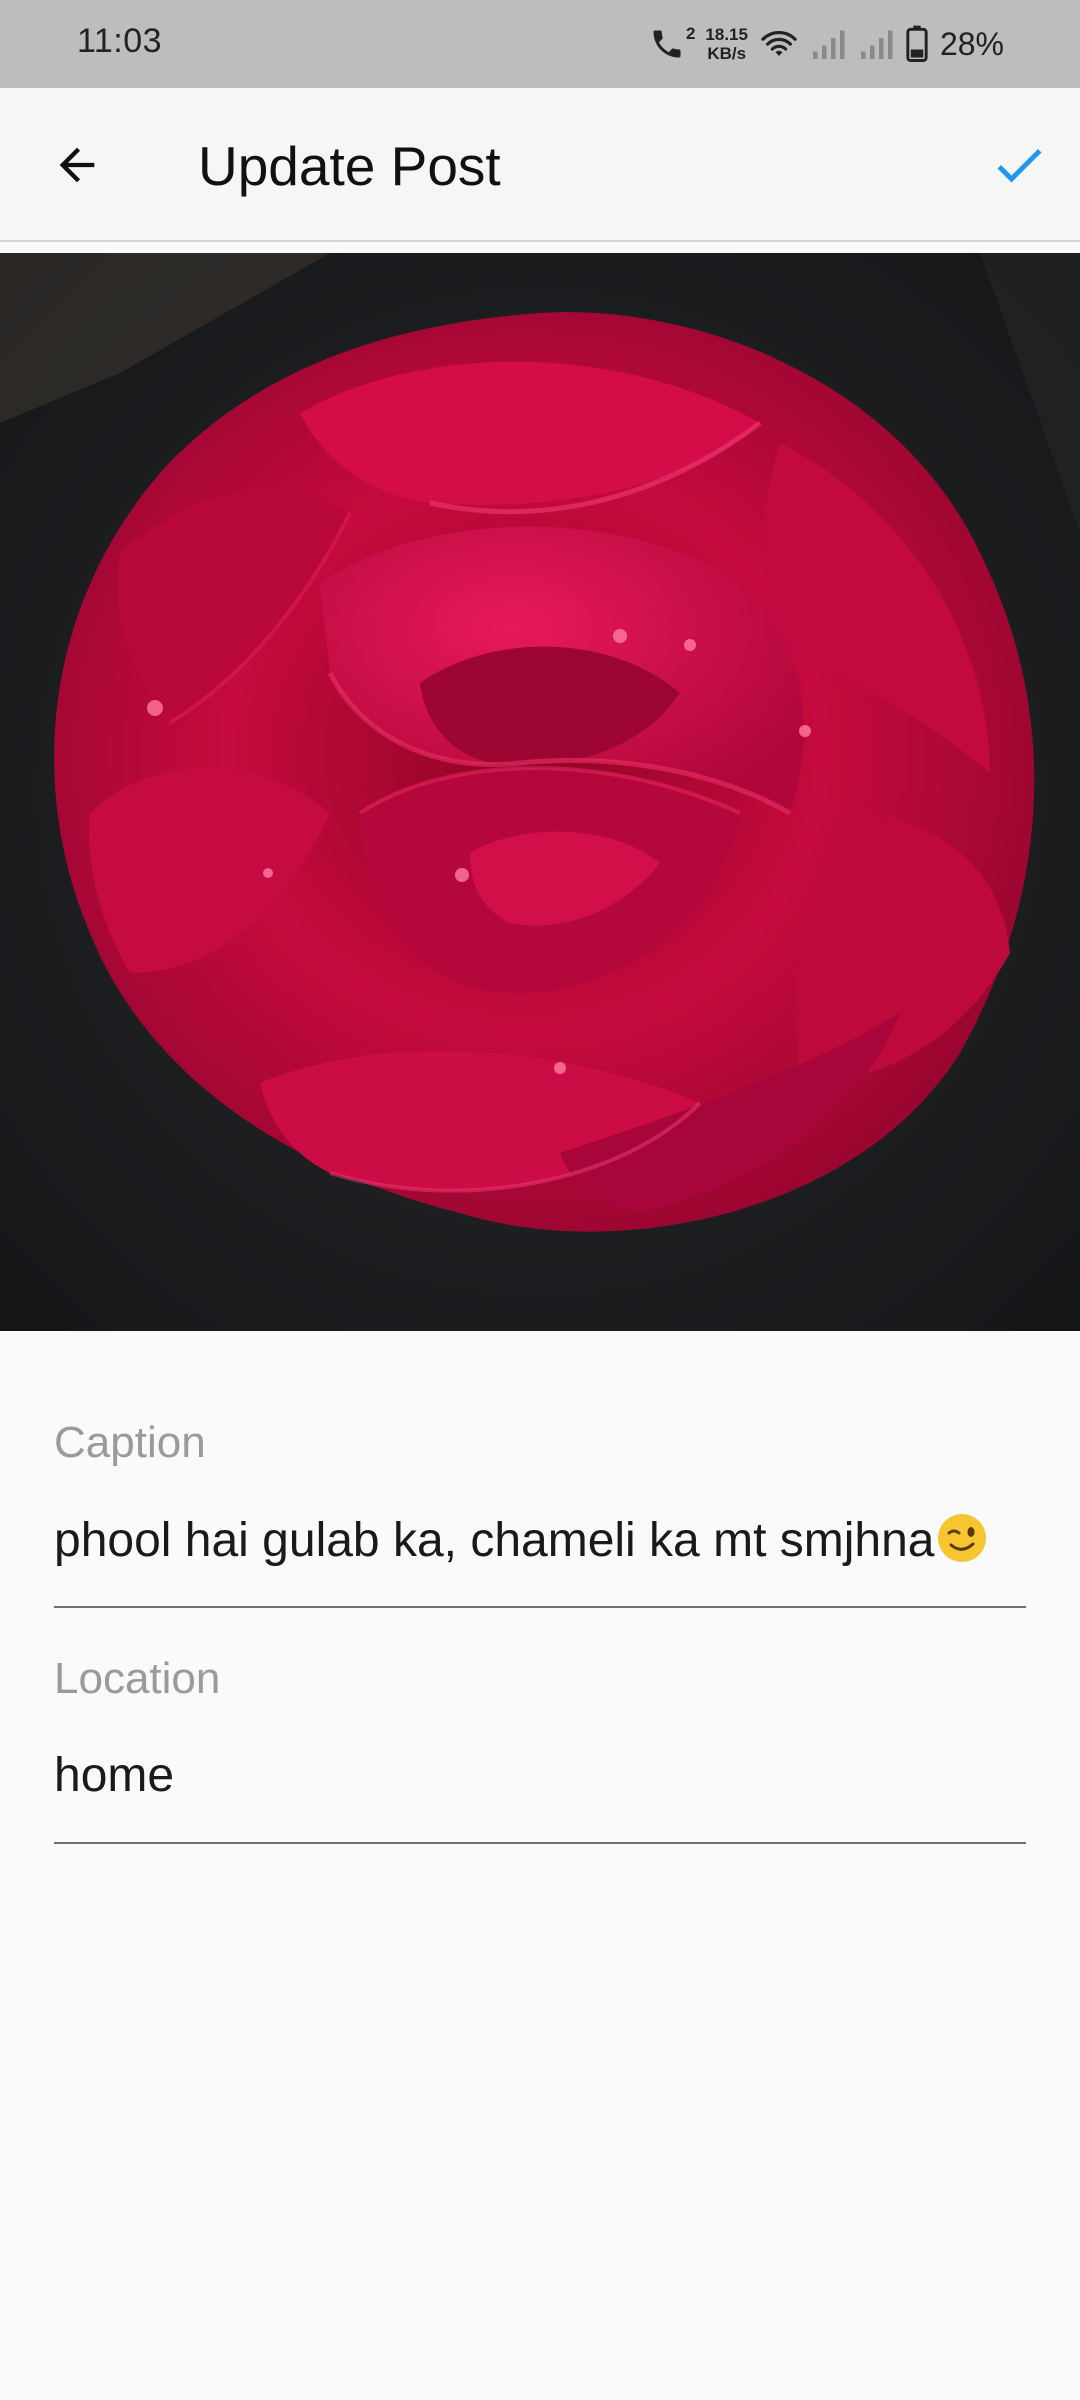 The height and width of the screenshot is (2400, 1080). Describe the element at coordinates (779, 44) in the screenshot. I see `wifi-icon` at that location.